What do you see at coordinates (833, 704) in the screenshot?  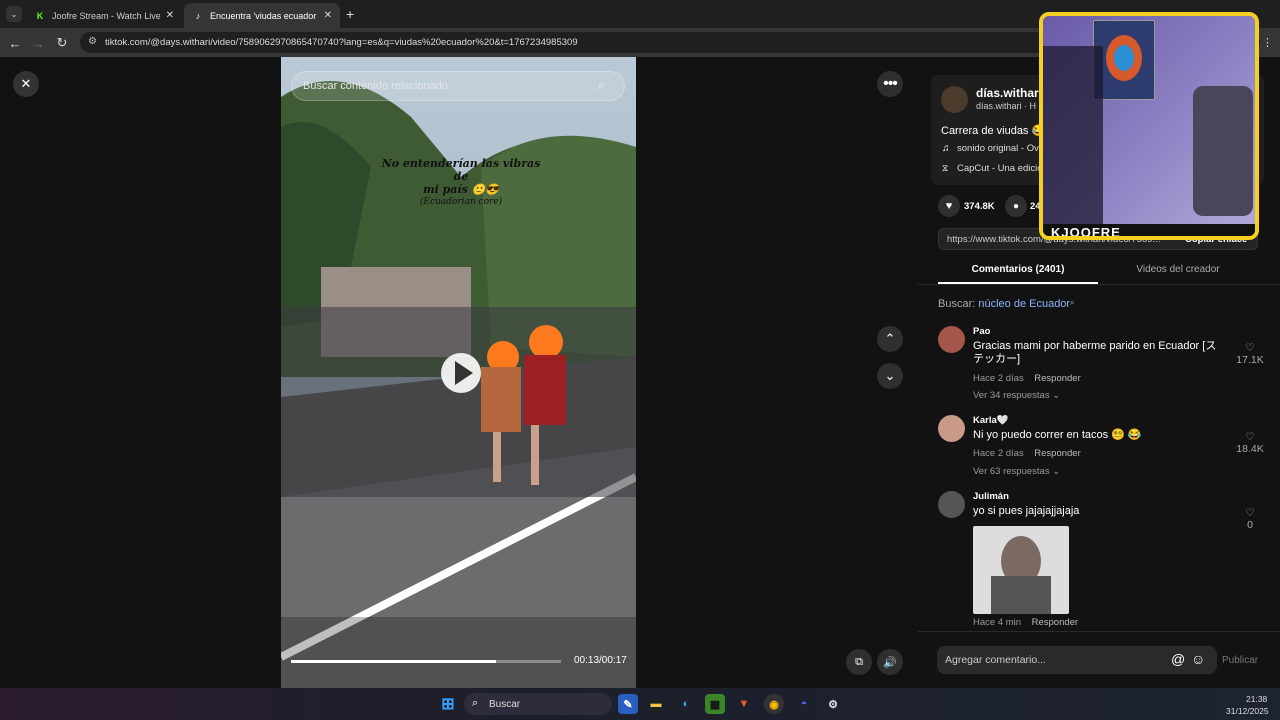 I see `steam-icon: ⚙` at bounding box center [833, 704].